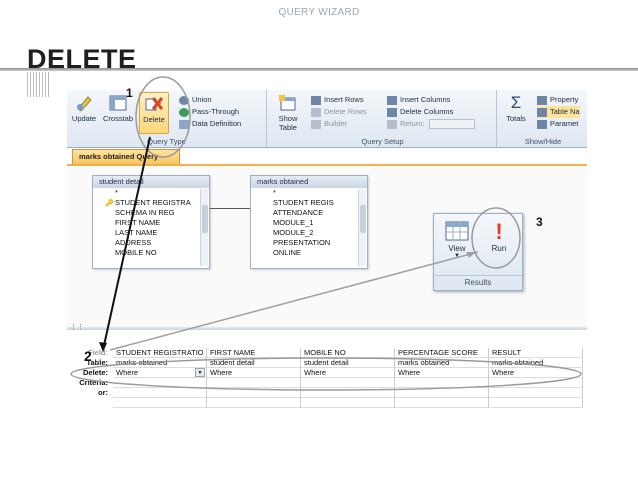  I want to click on arrow-line-step3, so click(294, 301).